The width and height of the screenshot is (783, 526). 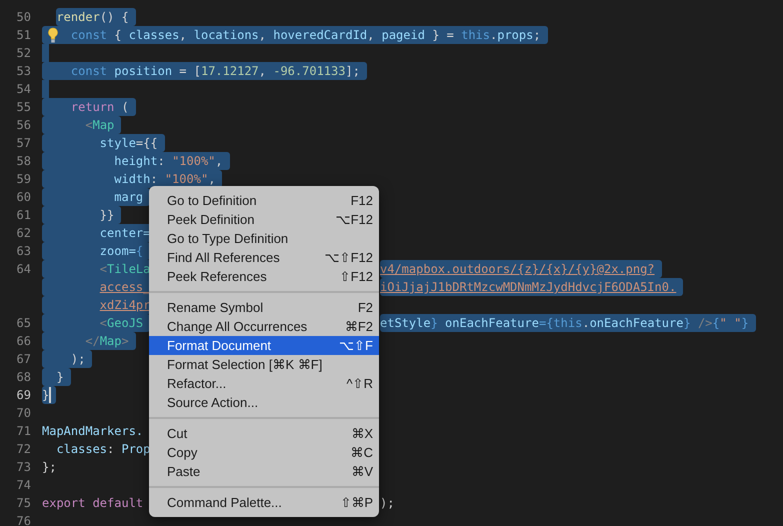 I want to click on line-number: 74, so click(x=23, y=485).